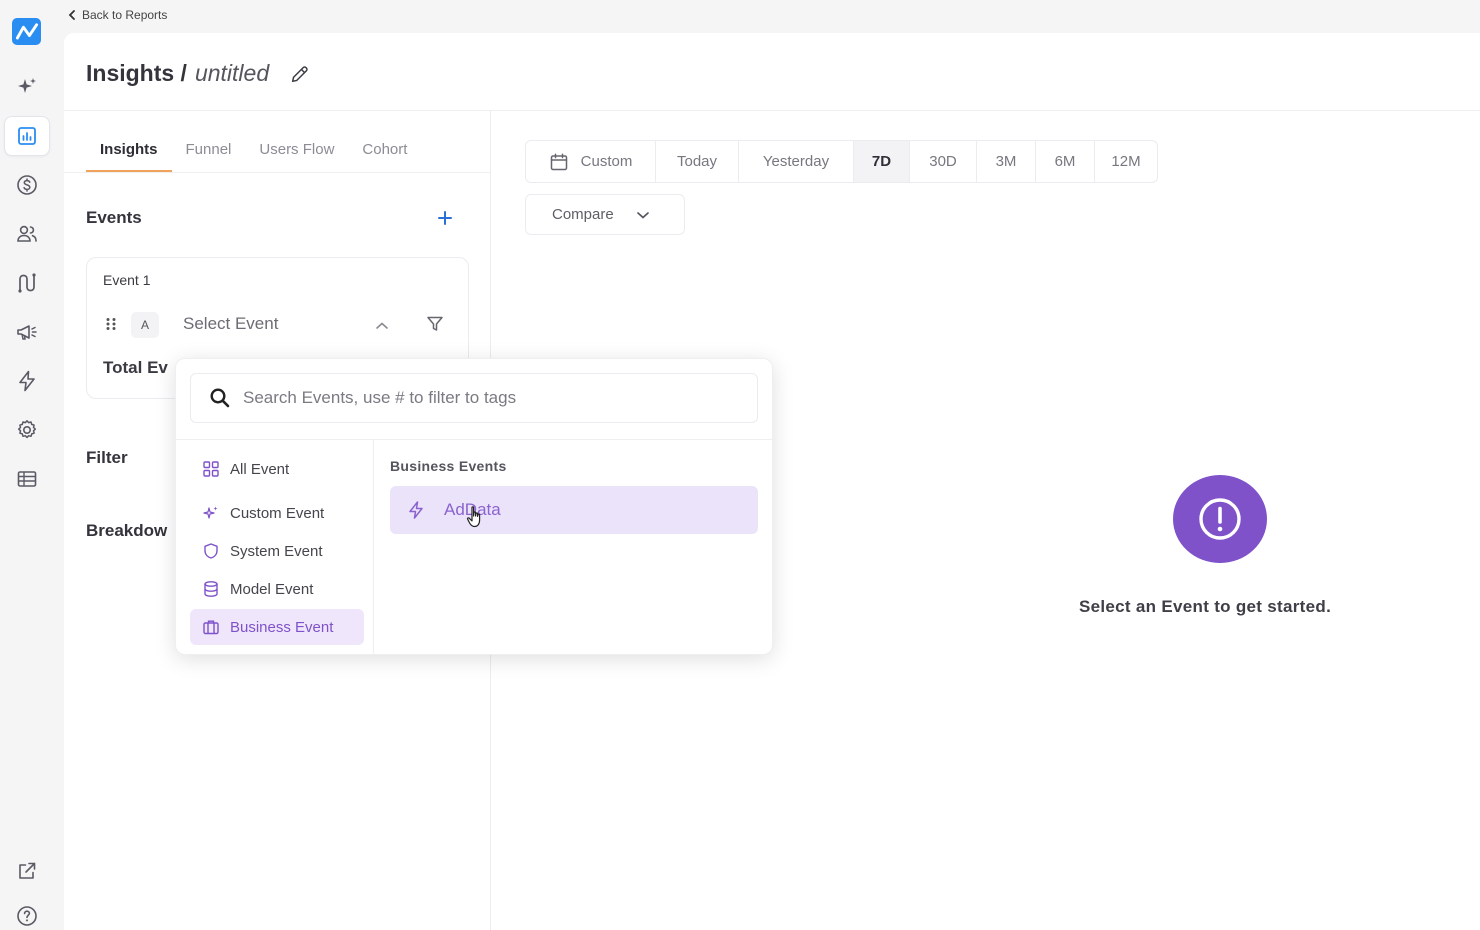 This screenshot has width=1480, height=930. What do you see at coordinates (300, 74) in the screenshot?
I see `pencil-icon` at bounding box center [300, 74].